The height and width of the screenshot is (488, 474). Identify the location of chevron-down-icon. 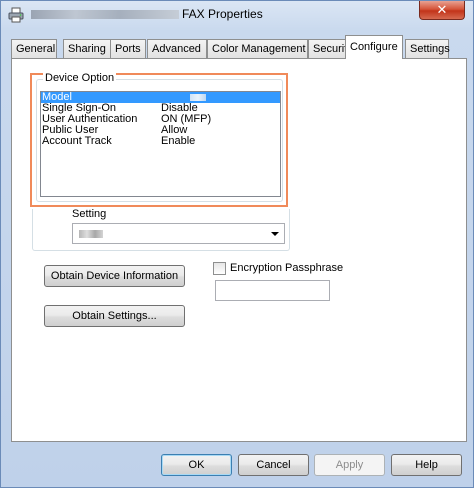
(275, 234).